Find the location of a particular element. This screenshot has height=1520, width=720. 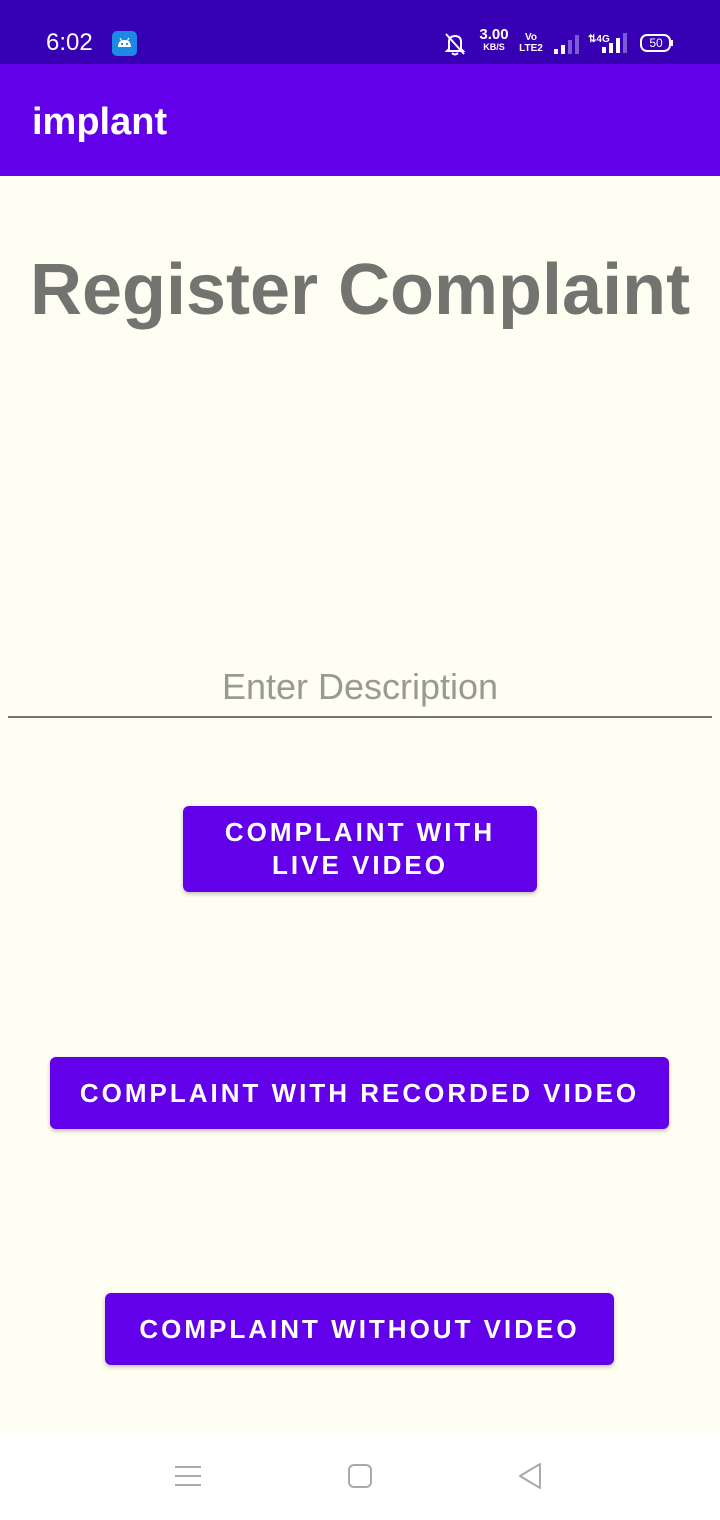

svg-text: ⇅4G is located at coordinates (599, 39).